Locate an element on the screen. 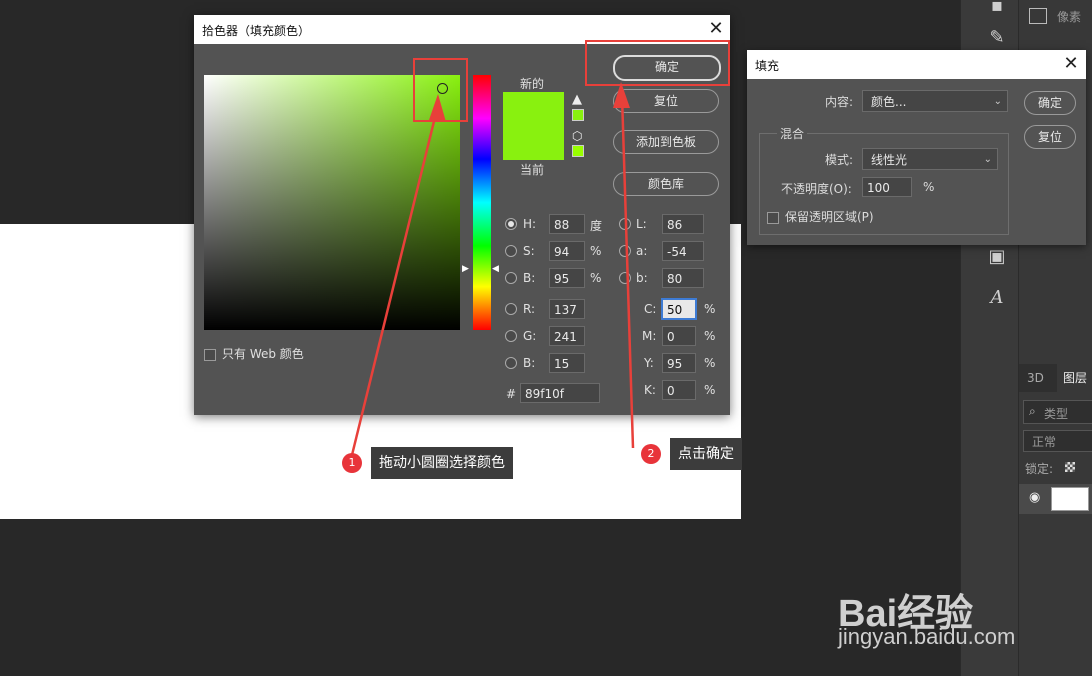  step-1-badge: 1 is located at coordinates (352, 463).